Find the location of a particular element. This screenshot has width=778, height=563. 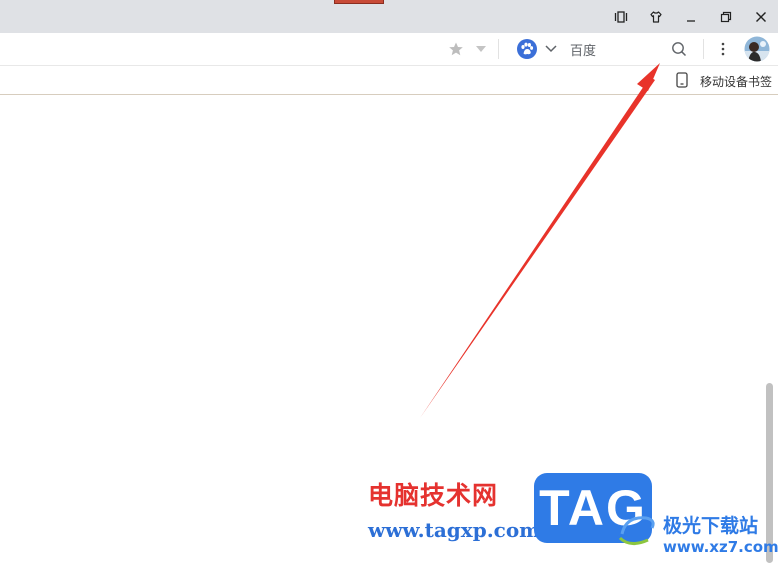

close-icon is located at coordinates (761, 17).